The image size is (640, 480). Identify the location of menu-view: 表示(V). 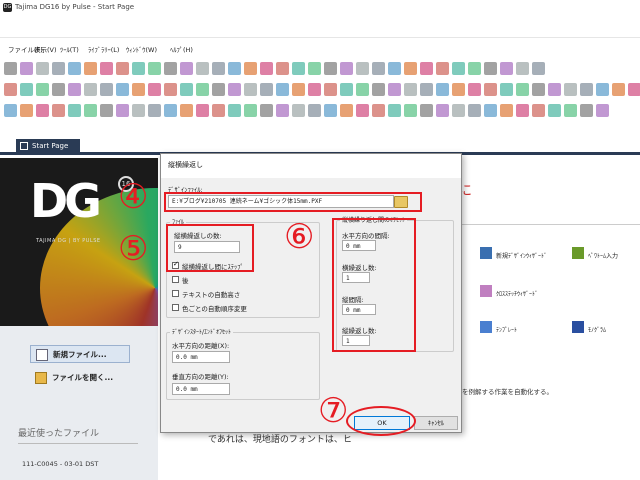
(45, 49).